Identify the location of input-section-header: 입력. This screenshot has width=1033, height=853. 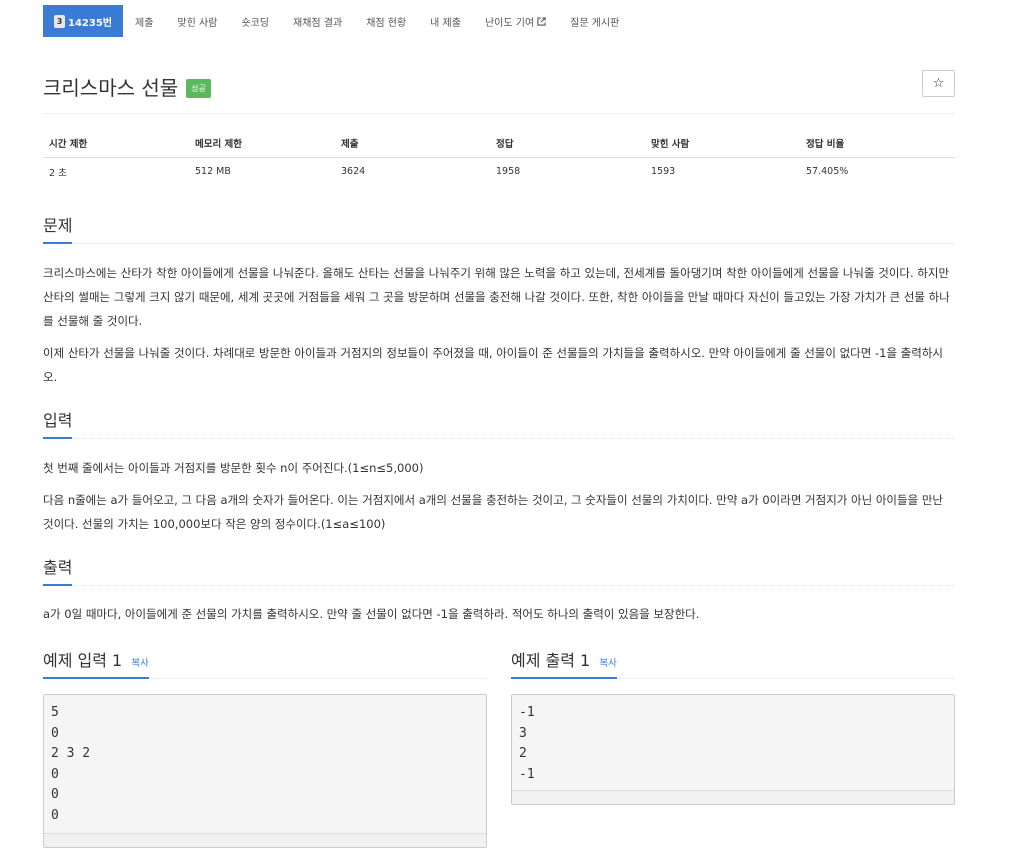
(499, 423).